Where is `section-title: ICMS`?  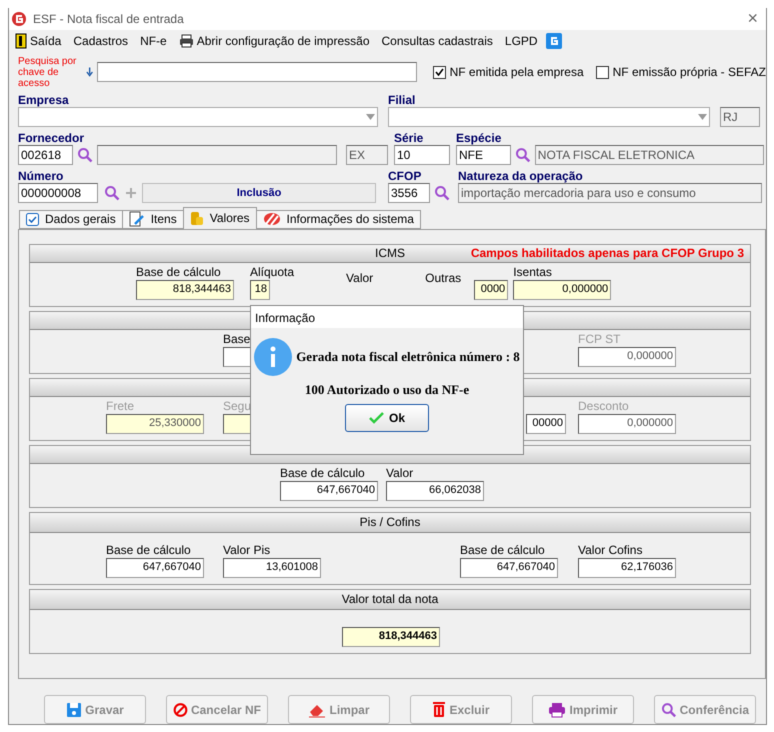
section-title: ICMS is located at coordinates (390, 253).